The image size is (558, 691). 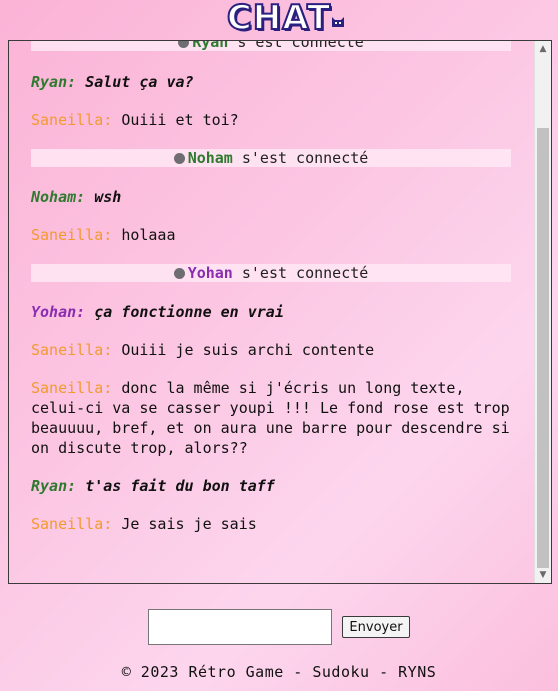 What do you see at coordinates (543, 49) in the screenshot?
I see `scroll-up-arrow-icon: ▲` at bounding box center [543, 49].